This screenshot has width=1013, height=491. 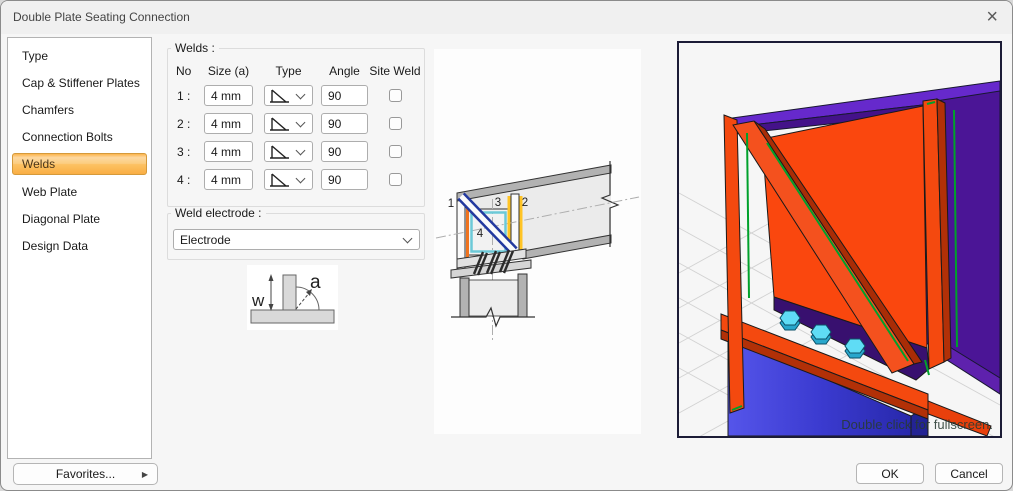 What do you see at coordinates (288, 71) in the screenshot?
I see `column-header-type: Type` at bounding box center [288, 71].